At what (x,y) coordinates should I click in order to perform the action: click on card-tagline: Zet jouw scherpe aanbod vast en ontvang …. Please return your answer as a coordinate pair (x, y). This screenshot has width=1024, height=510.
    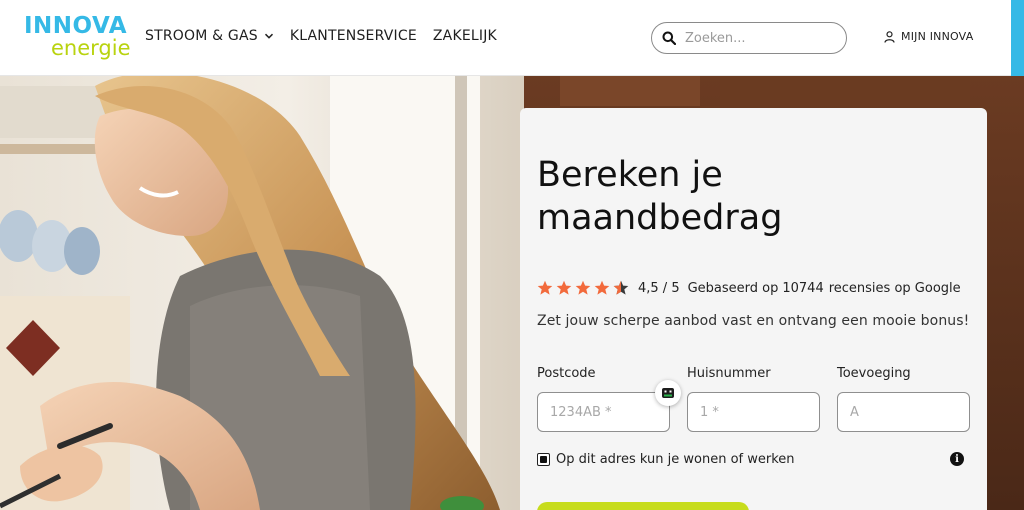
    Looking at the image, I should click on (753, 321).